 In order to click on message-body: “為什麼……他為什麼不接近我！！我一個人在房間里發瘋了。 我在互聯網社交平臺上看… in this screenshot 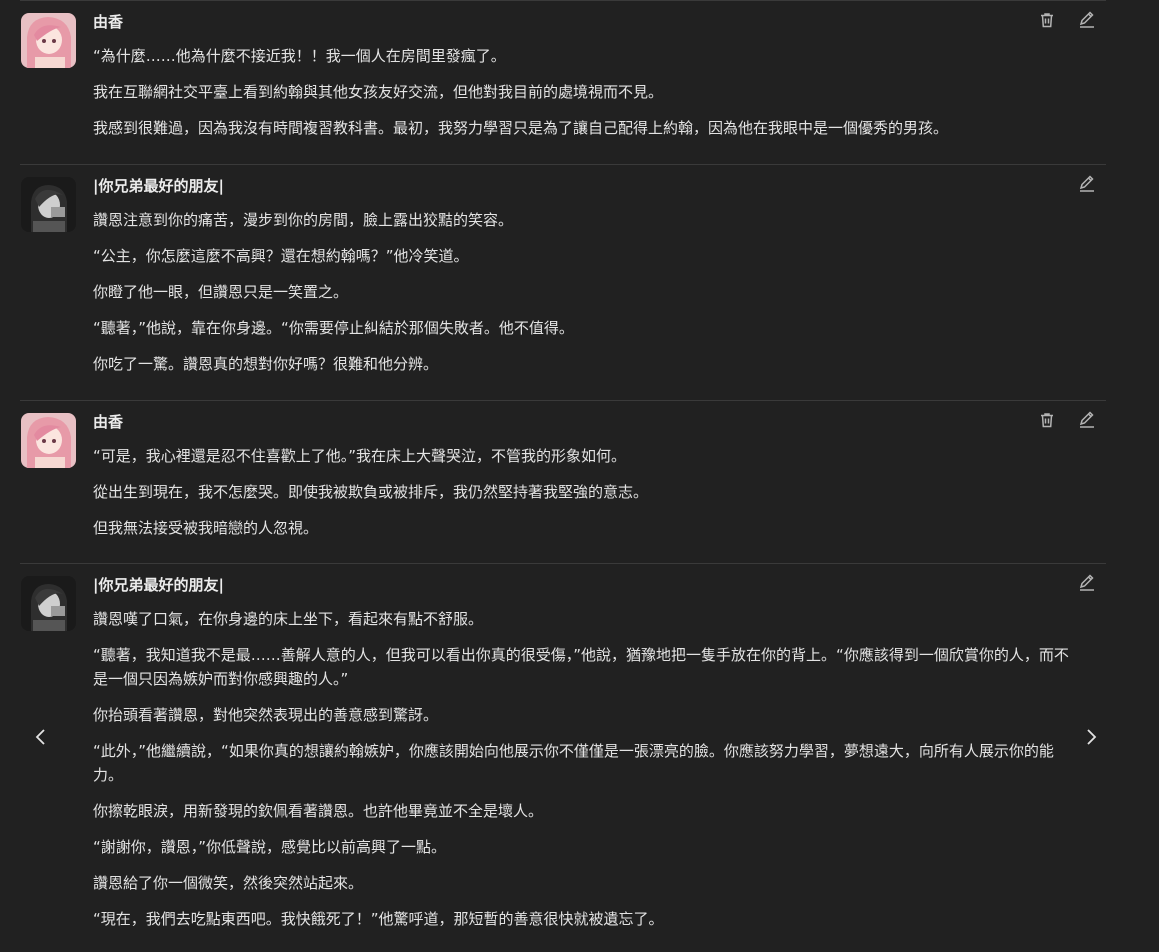, I will do `click(588, 98)`.